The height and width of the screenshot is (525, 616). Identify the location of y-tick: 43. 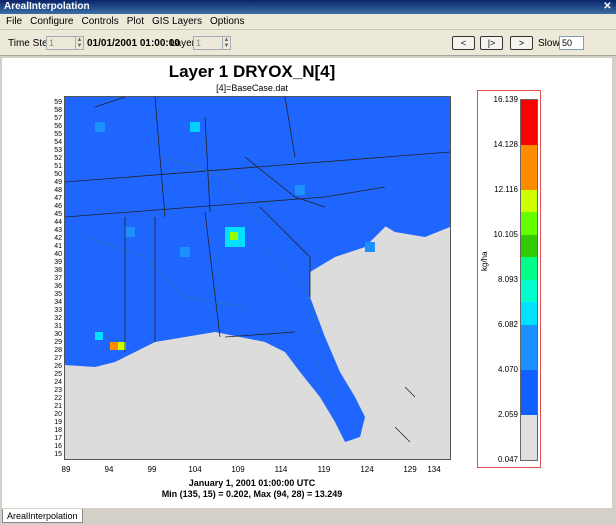
(58, 230).